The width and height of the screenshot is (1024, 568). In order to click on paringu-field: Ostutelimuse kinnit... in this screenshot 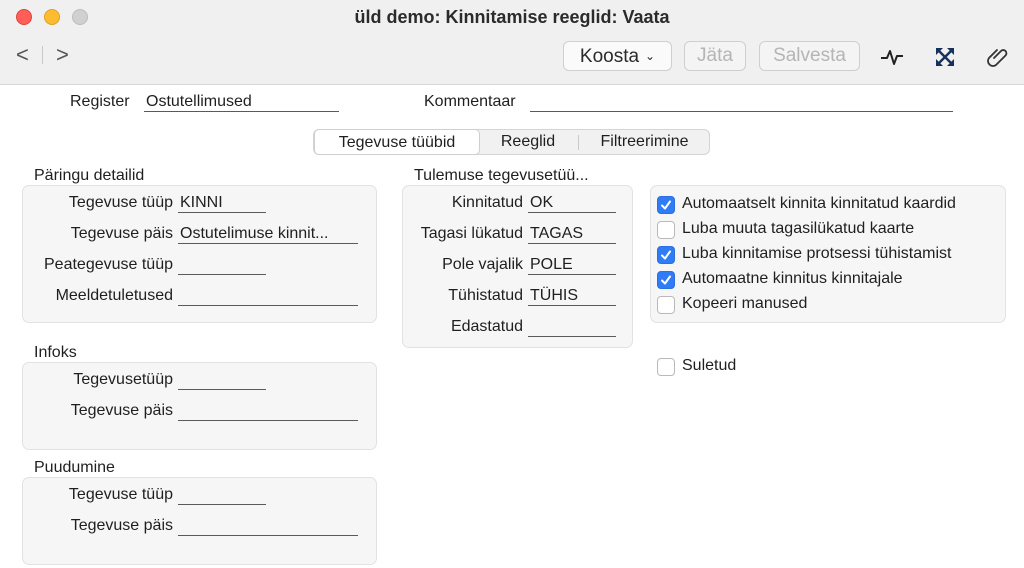, I will do `click(268, 234)`.